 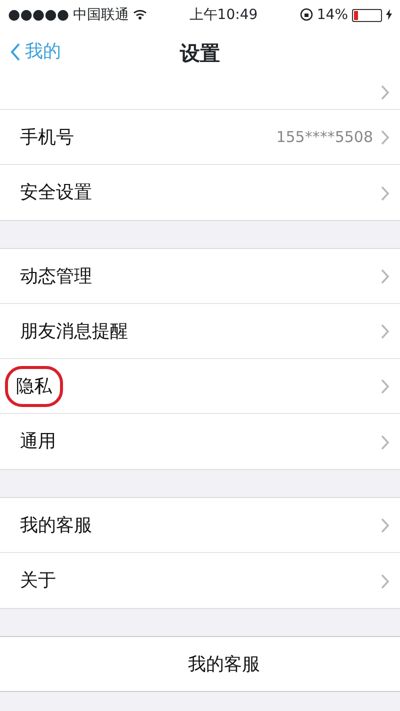 I want to click on status-time: 上午10:49, so click(x=223, y=15).